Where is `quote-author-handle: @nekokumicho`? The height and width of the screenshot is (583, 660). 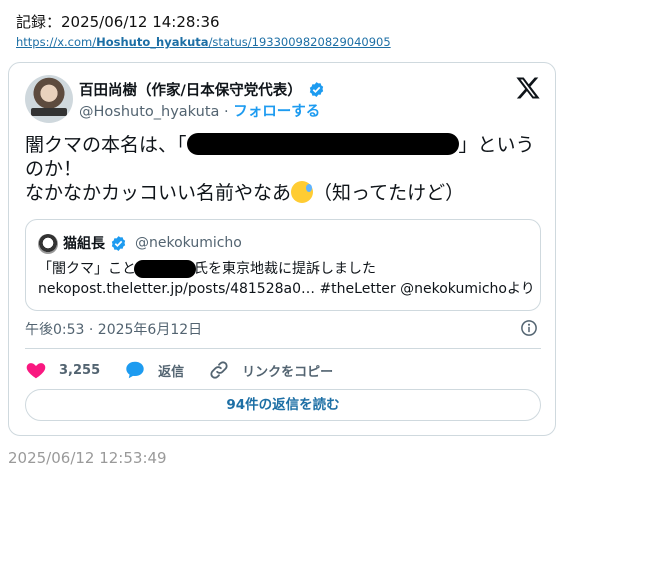
quote-author-handle: @nekokumicho is located at coordinates (188, 243).